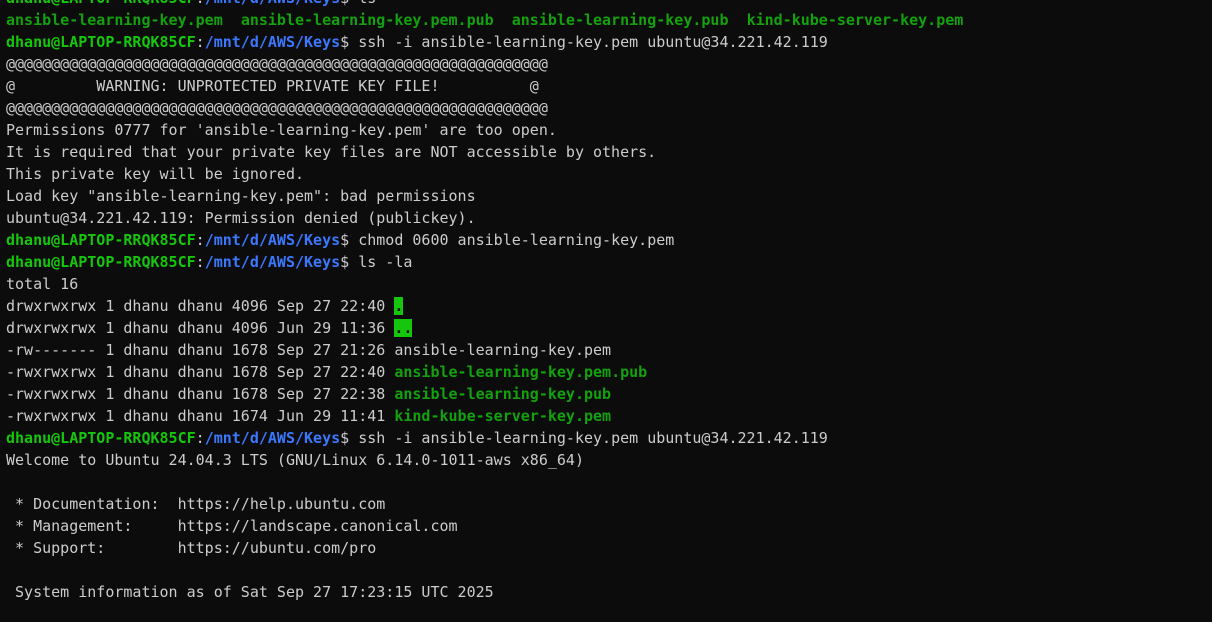  Describe the element at coordinates (521, 372) in the screenshot. I see `file-name: ansible-learning-key.pem.pub` at that location.